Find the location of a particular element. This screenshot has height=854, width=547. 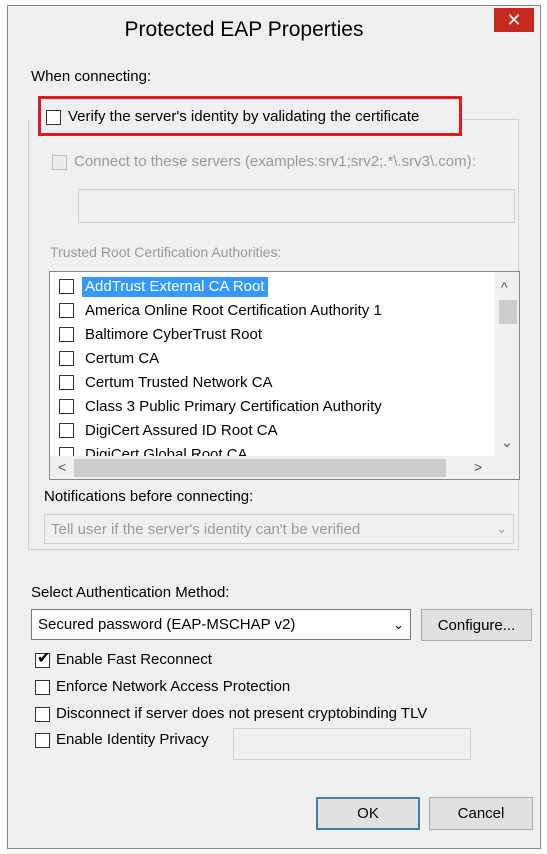

list-item: Certum Trusted Network CA is located at coordinates (270, 383).